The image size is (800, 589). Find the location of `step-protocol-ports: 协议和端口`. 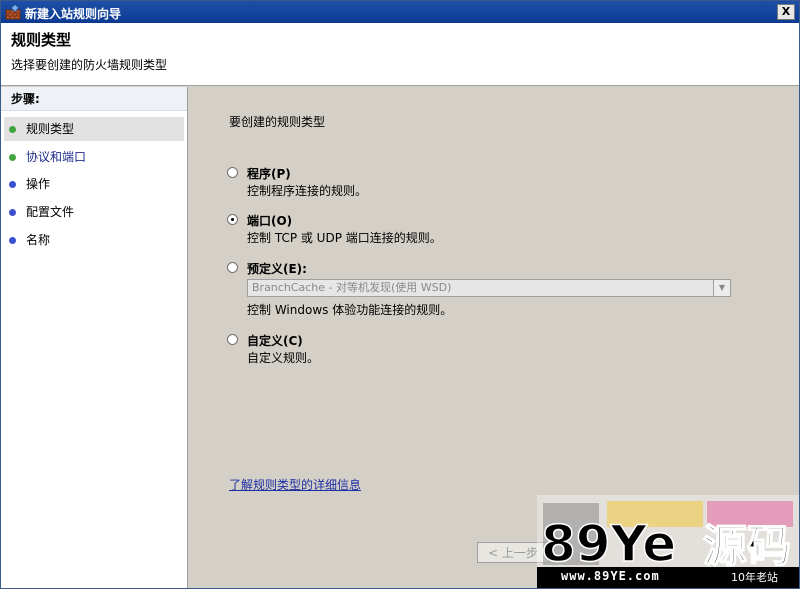

step-protocol-ports: 协议和端口 is located at coordinates (94, 157).